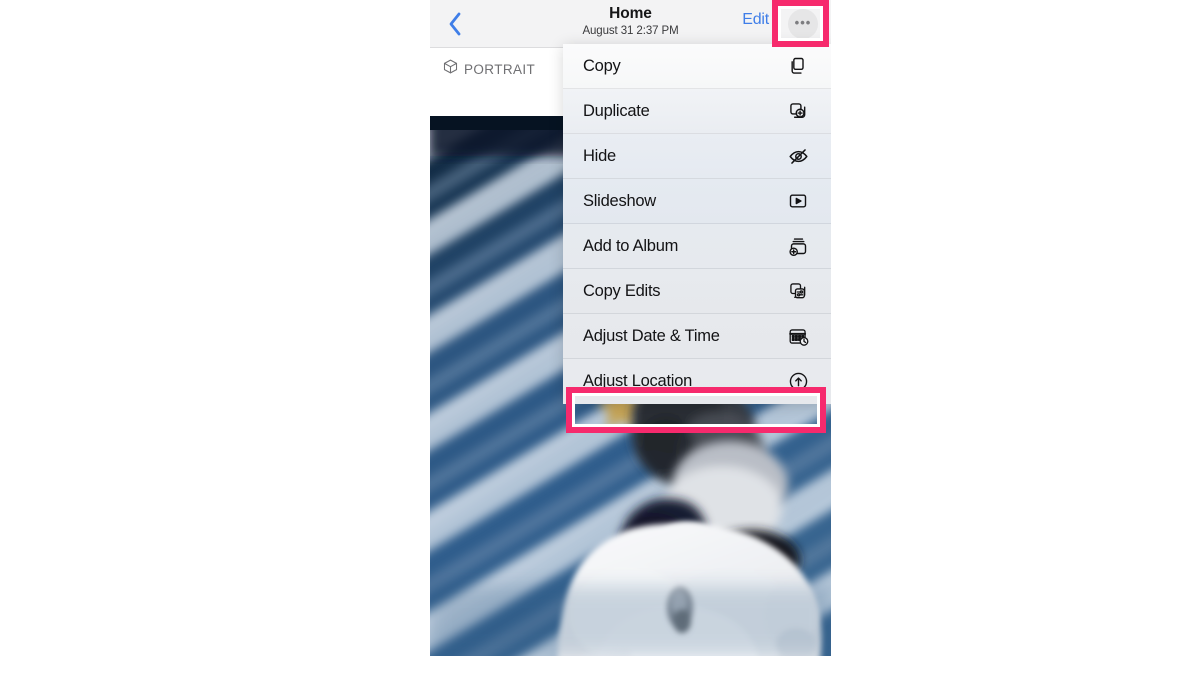 This screenshot has height=675, width=1200. I want to click on ellipsis-icon: •••, so click(803, 22).